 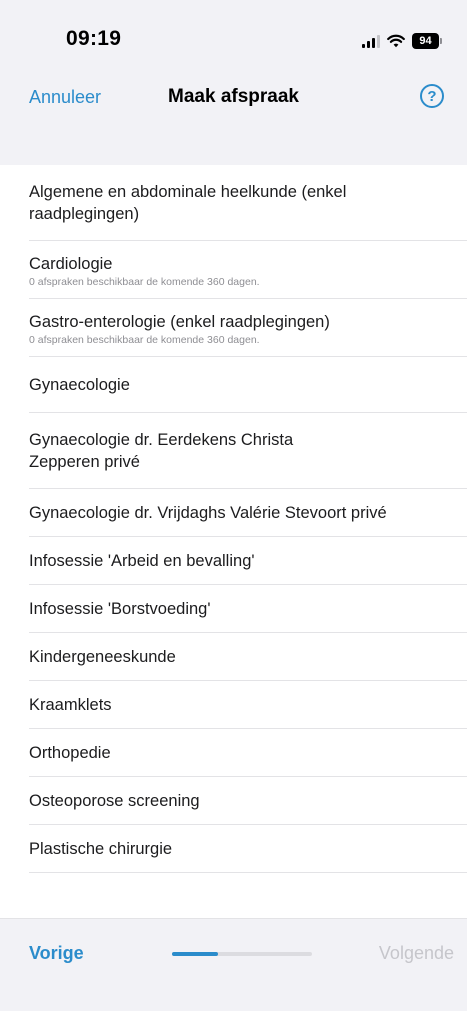 I want to click on list-item: Infosessie 'Borstvoeding', so click(x=233, y=609).